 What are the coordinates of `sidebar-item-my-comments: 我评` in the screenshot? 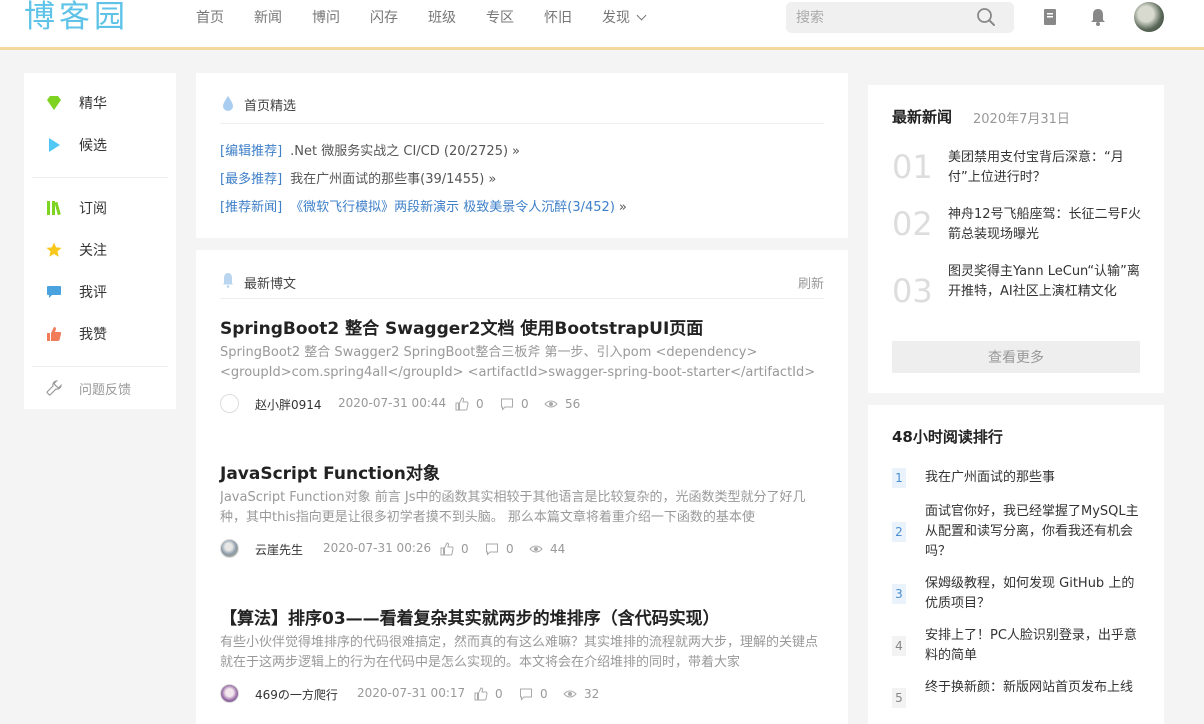 It's located at (100, 292).